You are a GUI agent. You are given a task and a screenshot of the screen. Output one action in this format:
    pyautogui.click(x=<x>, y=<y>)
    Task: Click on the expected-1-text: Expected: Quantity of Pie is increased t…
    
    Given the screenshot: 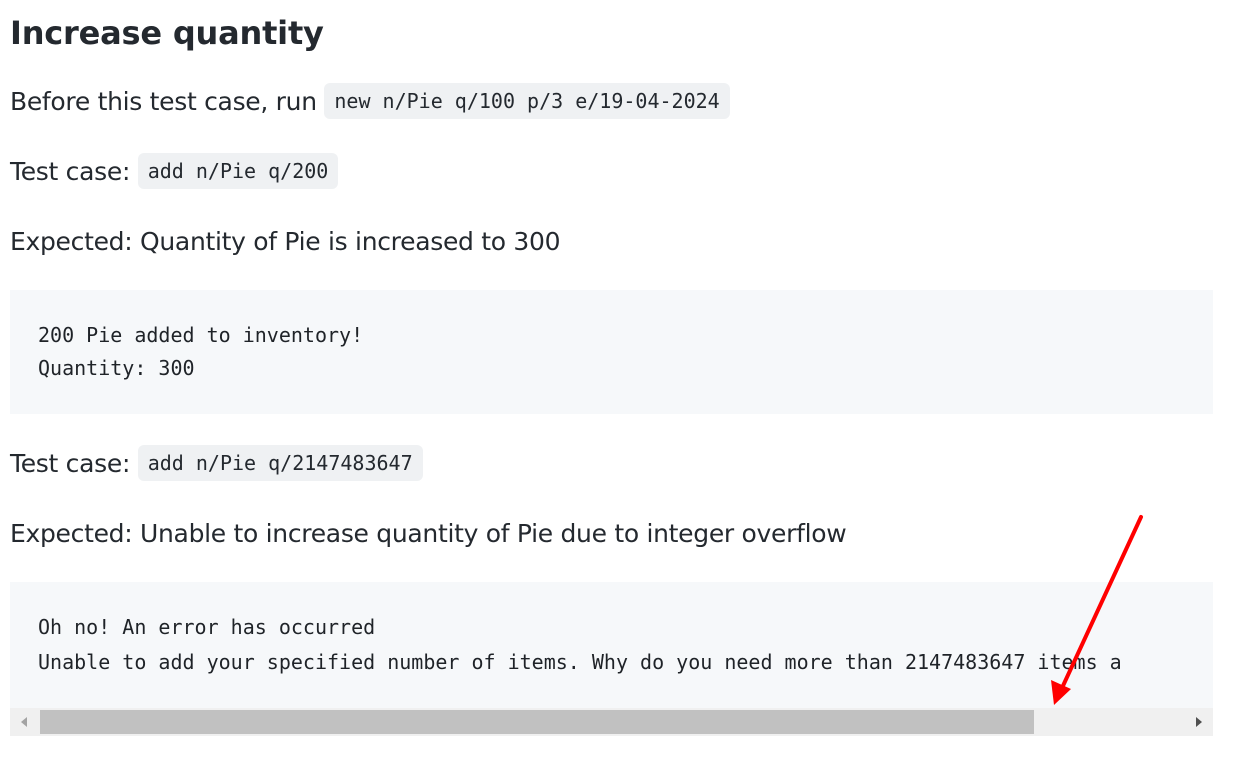 What is the action you would take?
    pyautogui.click(x=285, y=241)
    